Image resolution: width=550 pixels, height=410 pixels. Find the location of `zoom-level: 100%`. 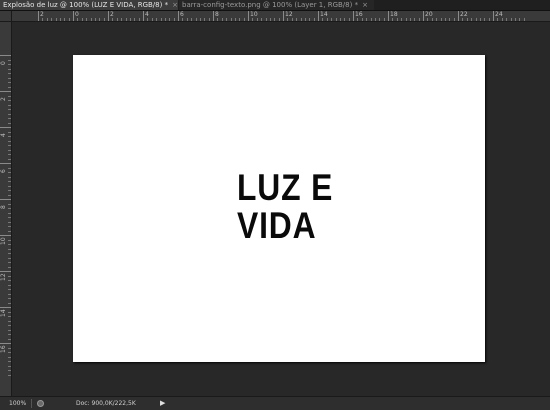

zoom-level: 100% is located at coordinates (17, 403).